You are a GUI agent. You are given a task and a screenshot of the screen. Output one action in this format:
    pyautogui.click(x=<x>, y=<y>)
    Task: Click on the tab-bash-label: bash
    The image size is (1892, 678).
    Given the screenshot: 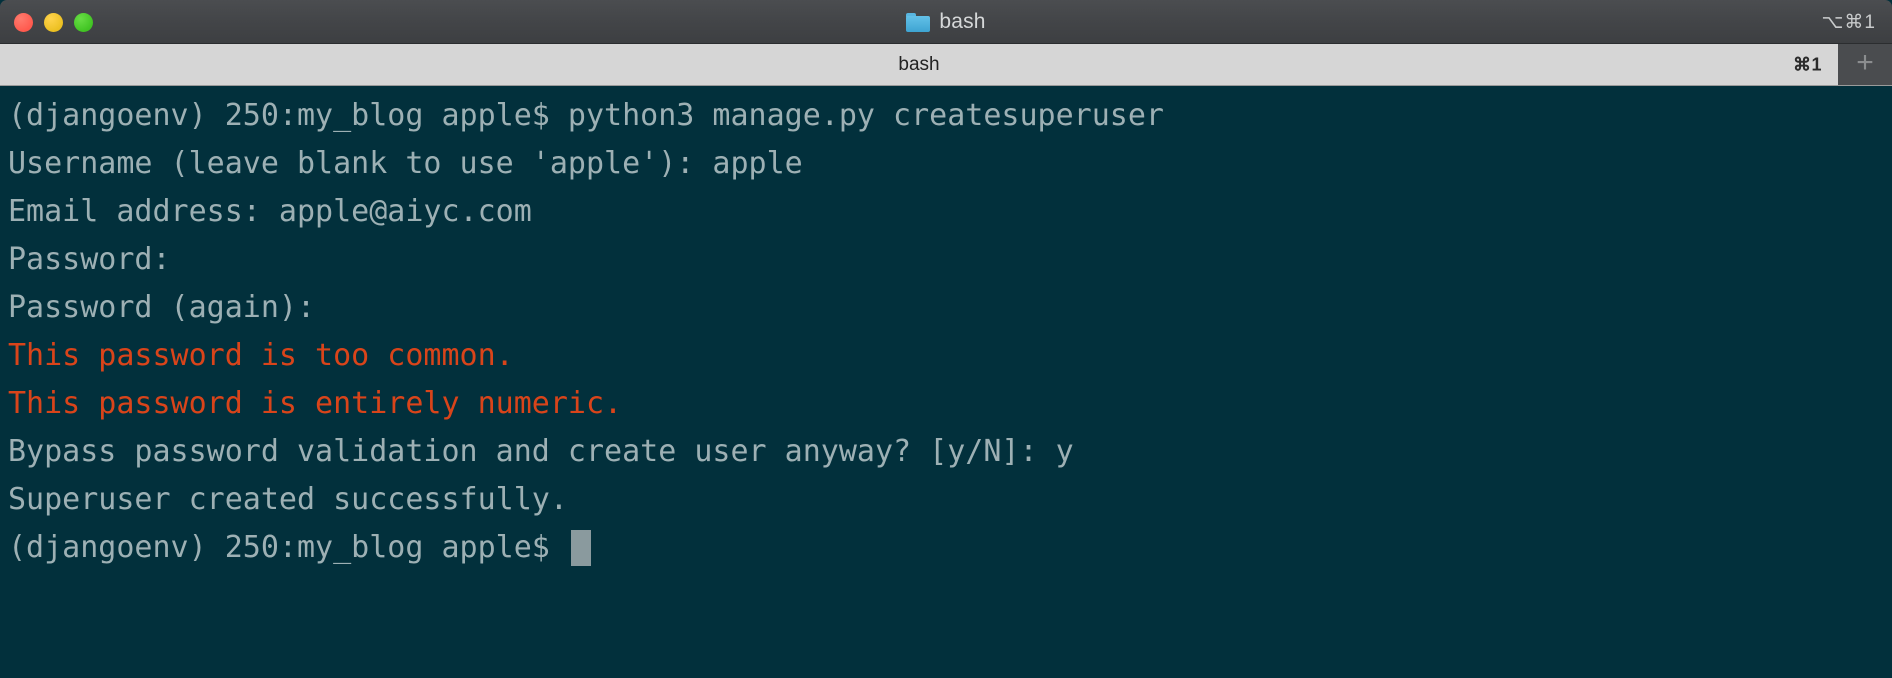 What is the action you would take?
    pyautogui.click(x=919, y=64)
    